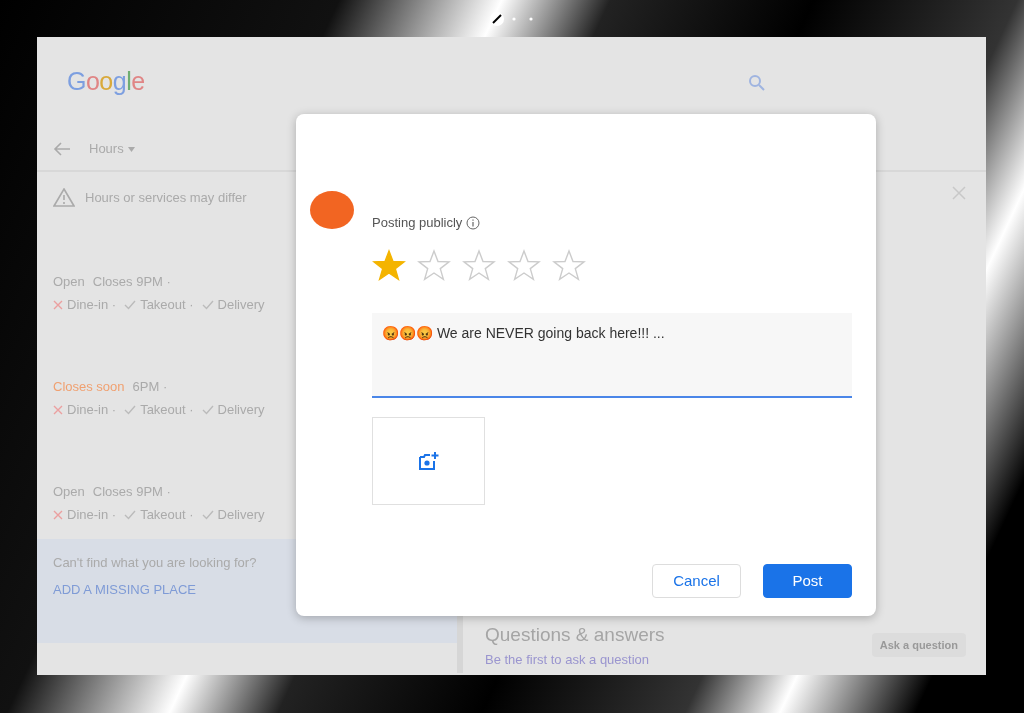 The height and width of the screenshot is (713, 1024). What do you see at coordinates (106, 82) in the screenshot?
I see `logo: Google` at bounding box center [106, 82].